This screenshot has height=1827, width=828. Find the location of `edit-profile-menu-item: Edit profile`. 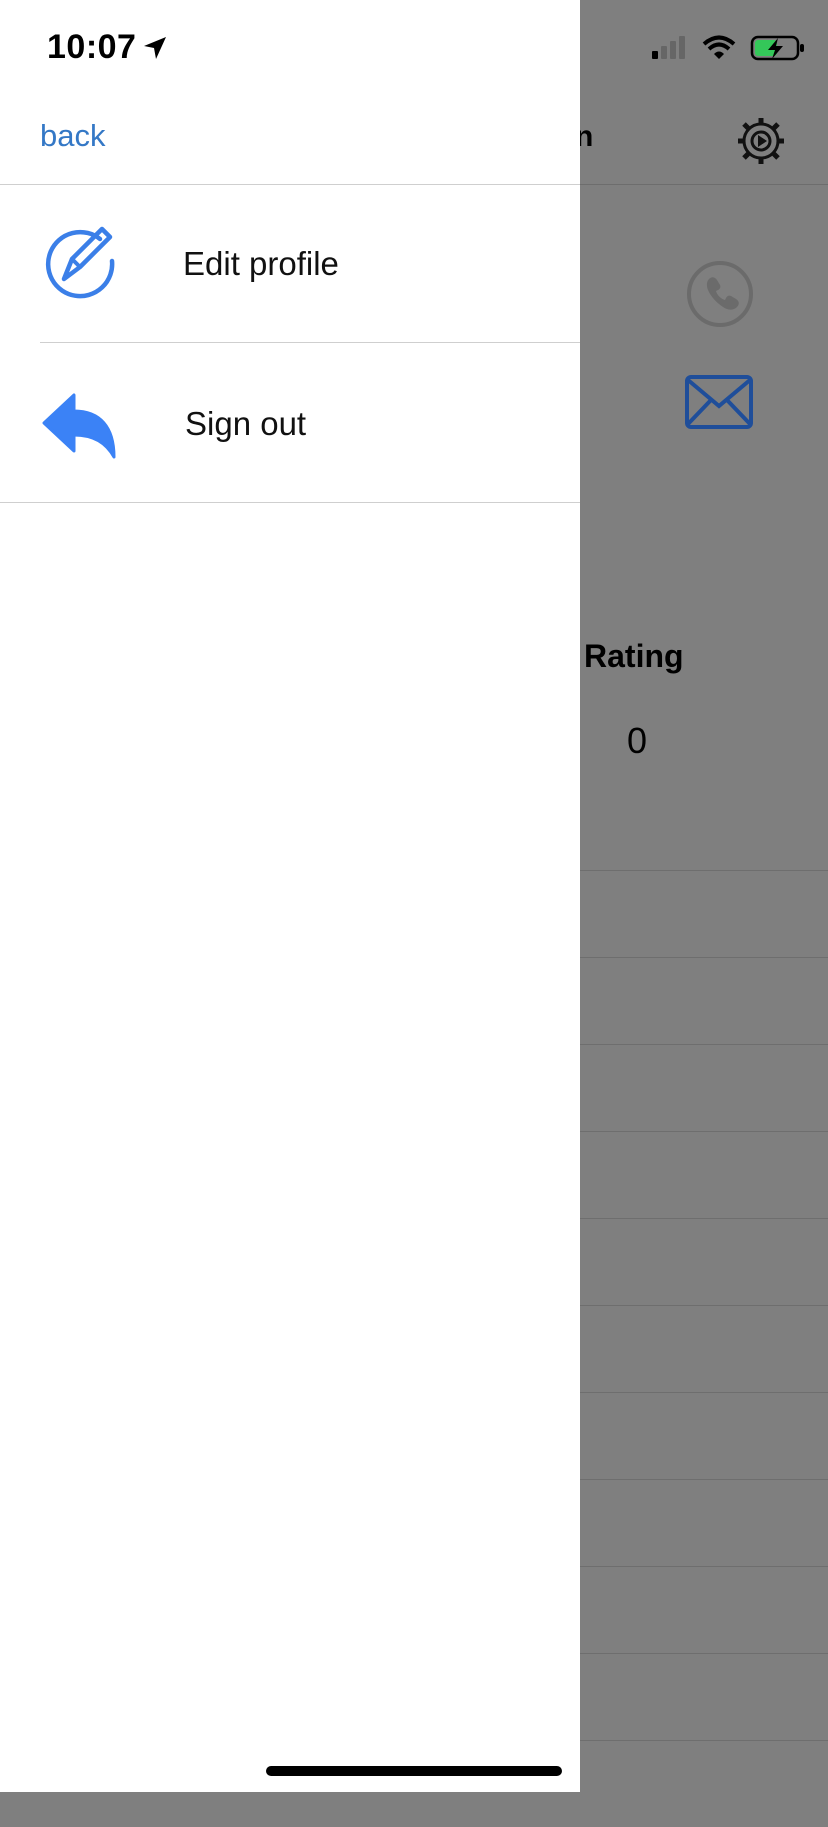

edit-profile-menu-item: Edit profile is located at coordinates (290, 264).